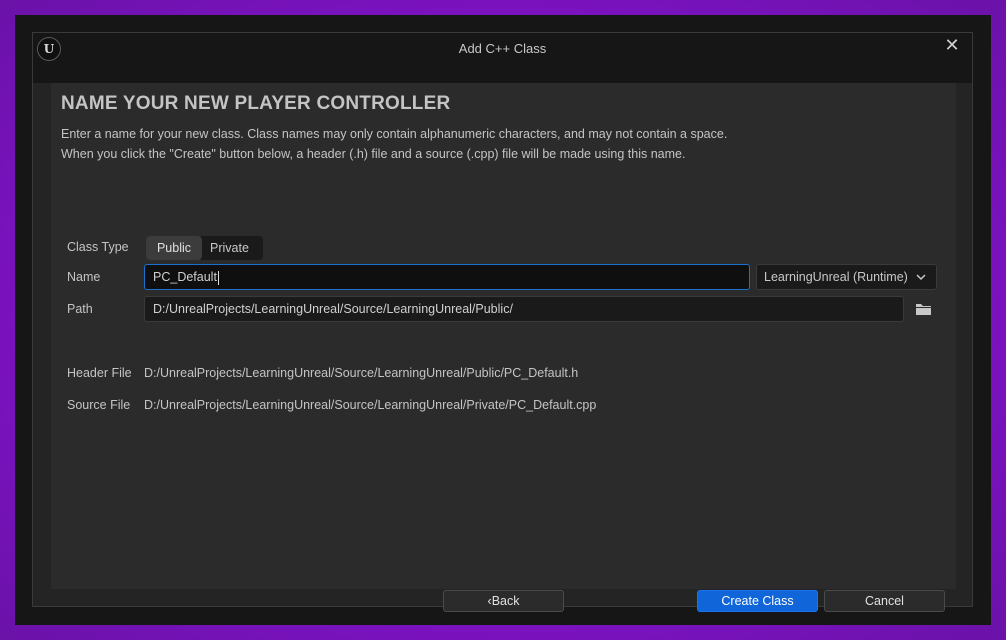 The width and height of the screenshot is (1006, 640). What do you see at coordinates (836, 277) in the screenshot?
I see `module-dropdown-value: LearningUnreal (Runtime)` at bounding box center [836, 277].